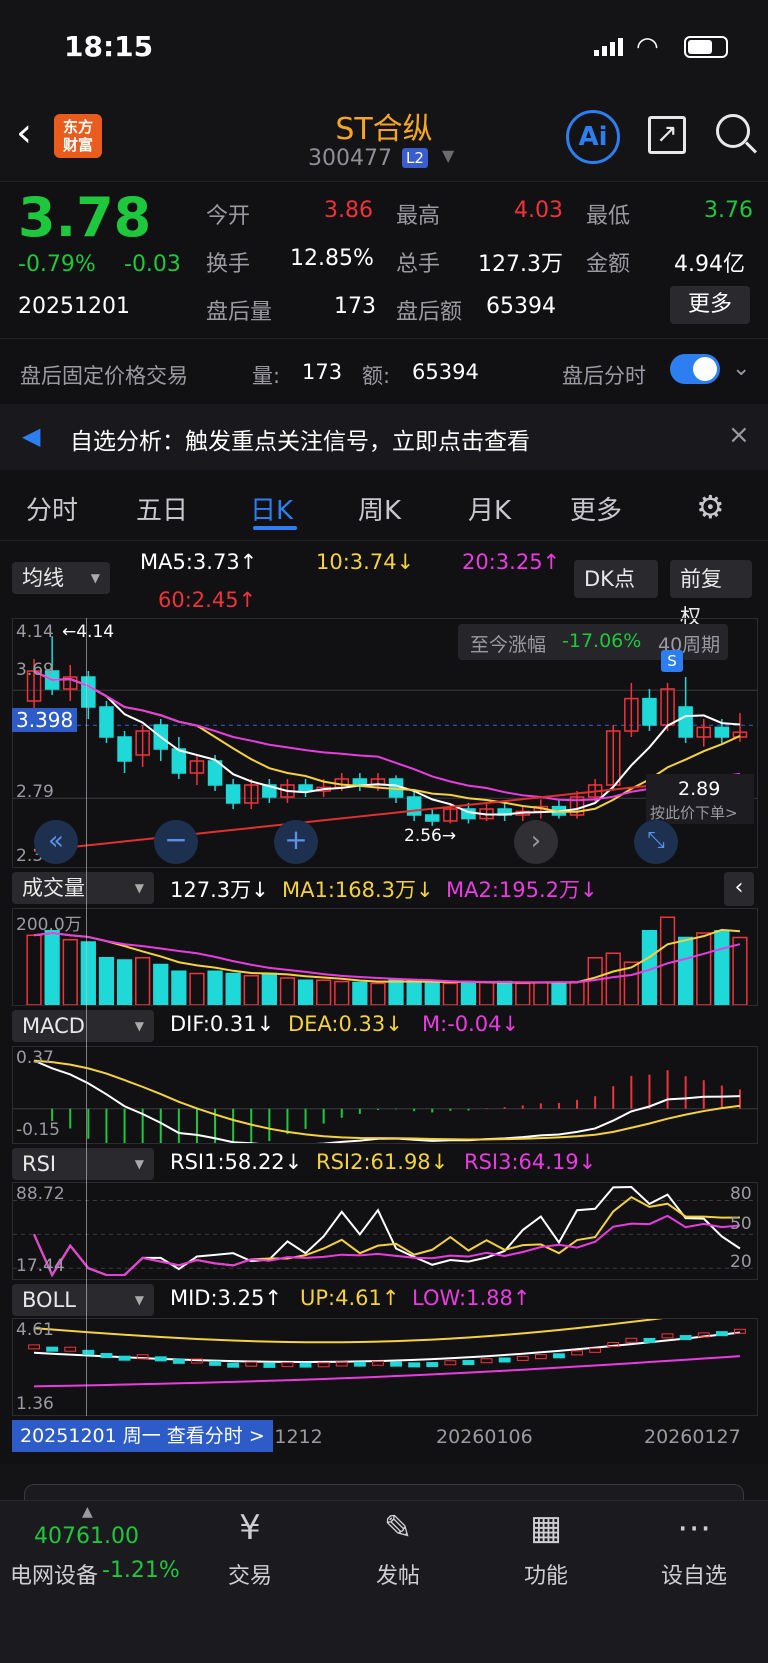 The height and width of the screenshot is (1663, 768). What do you see at coordinates (694, 1574) in the screenshot?
I see `nav-add-watchlist: 设自选` at bounding box center [694, 1574].